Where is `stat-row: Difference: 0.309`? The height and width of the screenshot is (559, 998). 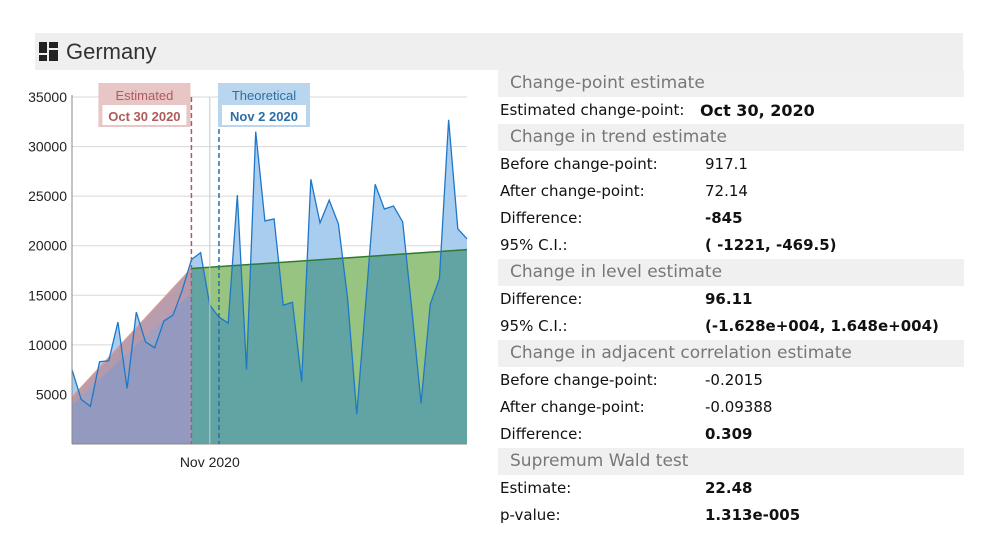 stat-row: Difference: 0.309 is located at coordinates (731, 434).